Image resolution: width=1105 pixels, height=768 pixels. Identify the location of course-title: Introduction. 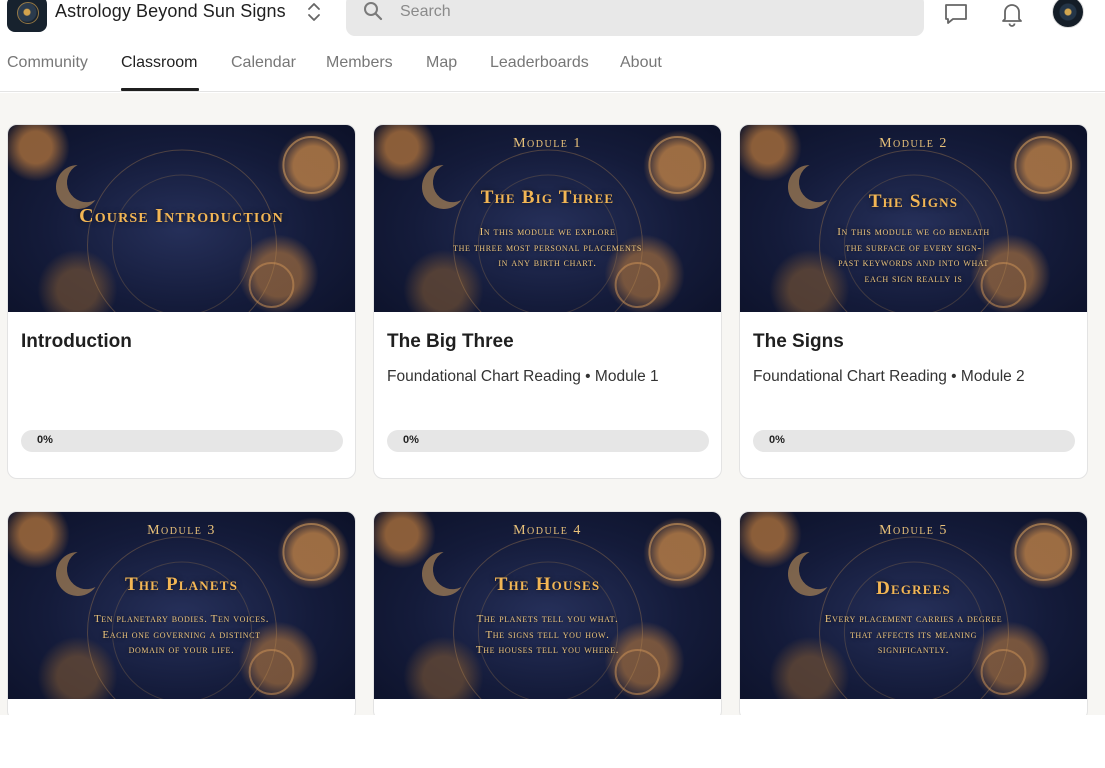
(76, 341).